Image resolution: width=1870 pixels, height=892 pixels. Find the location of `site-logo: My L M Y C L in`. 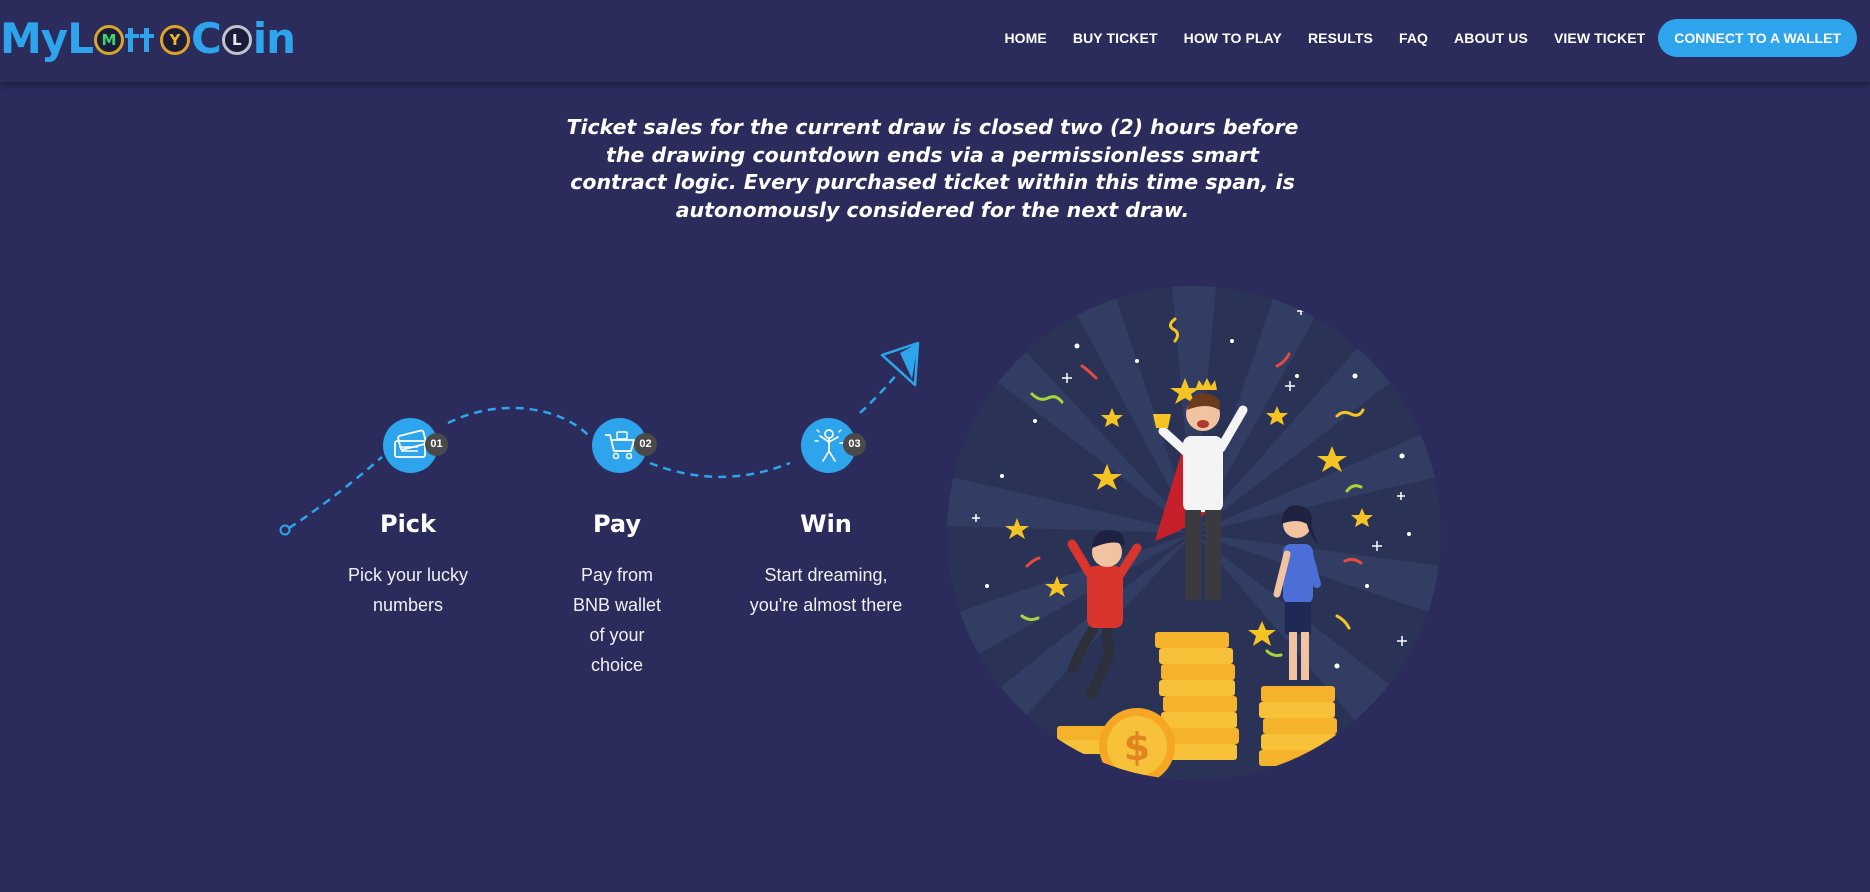

site-logo: My L M Y C L in is located at coordinates (148, 38).